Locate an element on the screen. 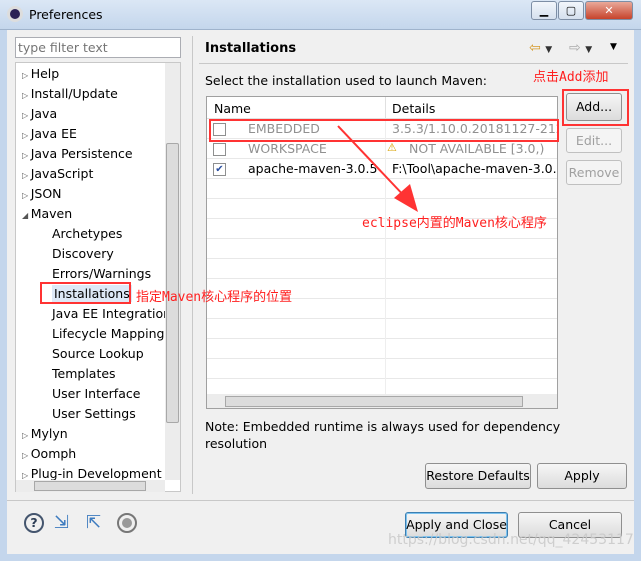 The width and height of the screenshot is (641, 561). tree-item: User Interface is located at coordinates (96, 393).